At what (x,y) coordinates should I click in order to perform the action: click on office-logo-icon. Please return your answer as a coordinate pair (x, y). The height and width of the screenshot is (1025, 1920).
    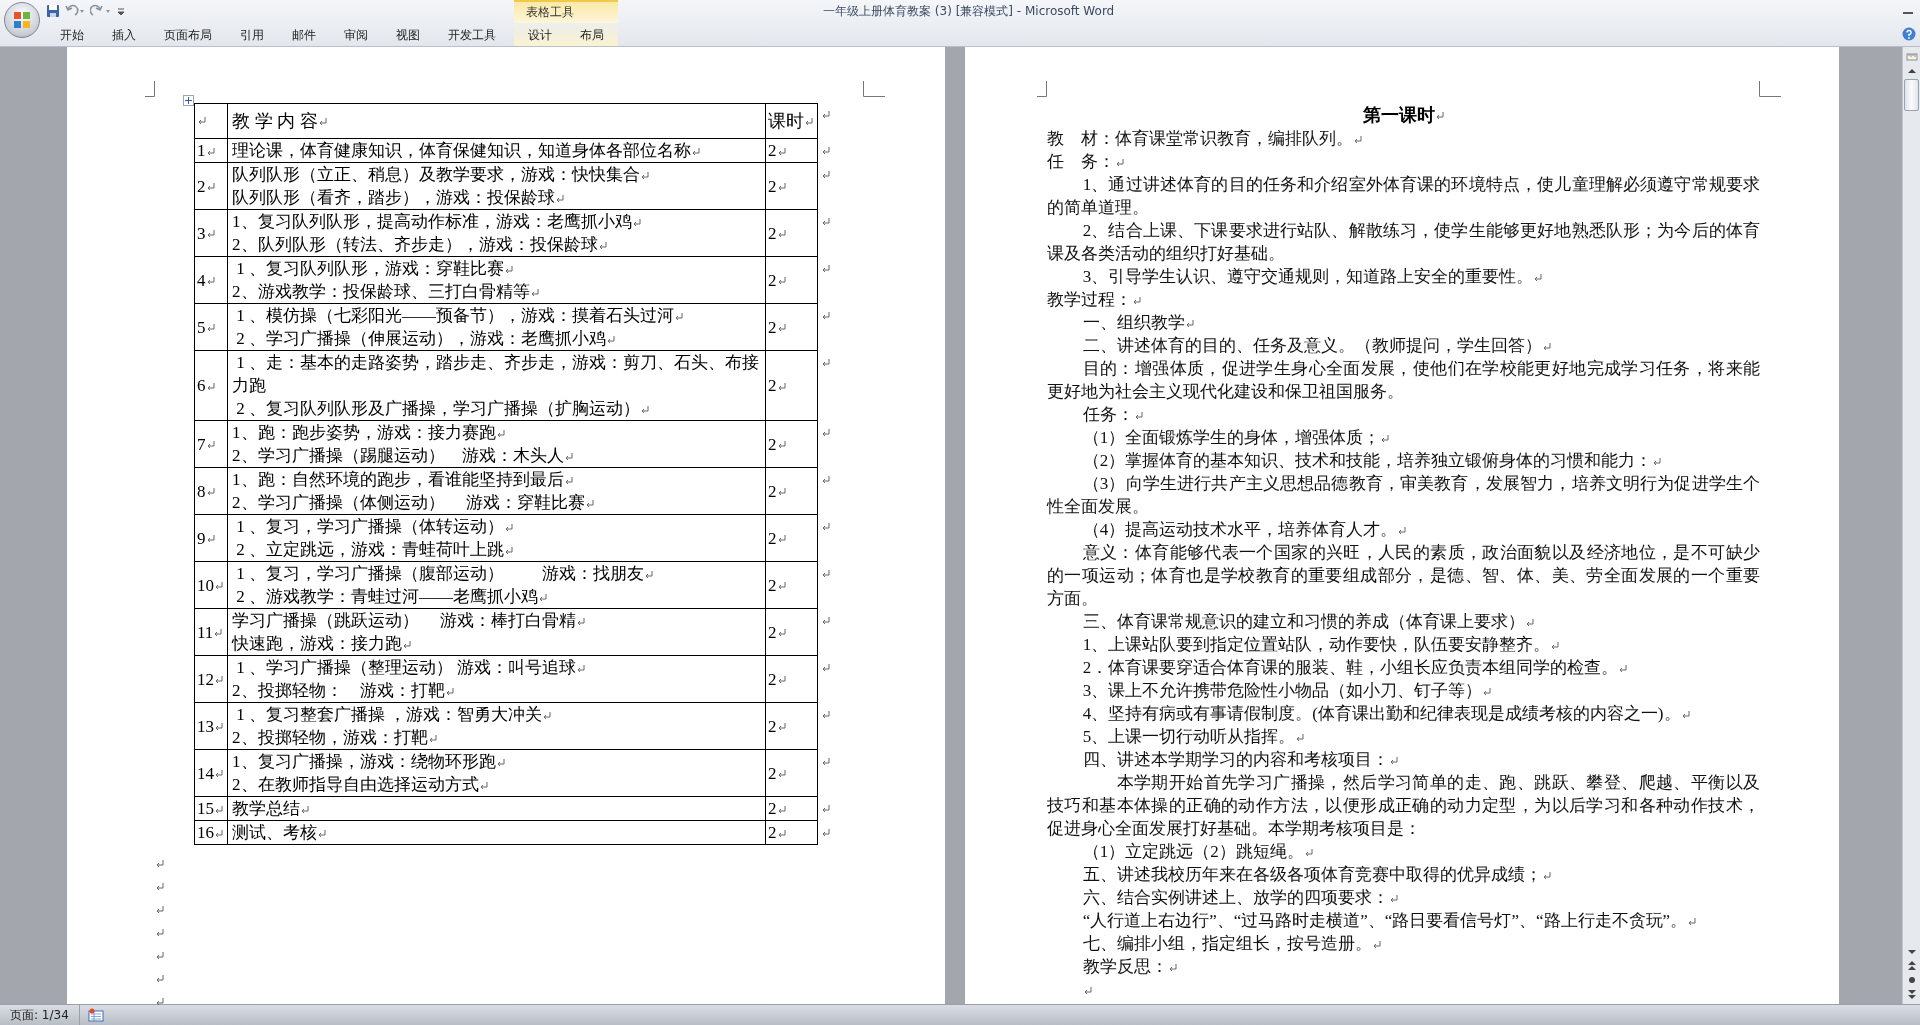
    Looking at the image, I should click on (22, 20).